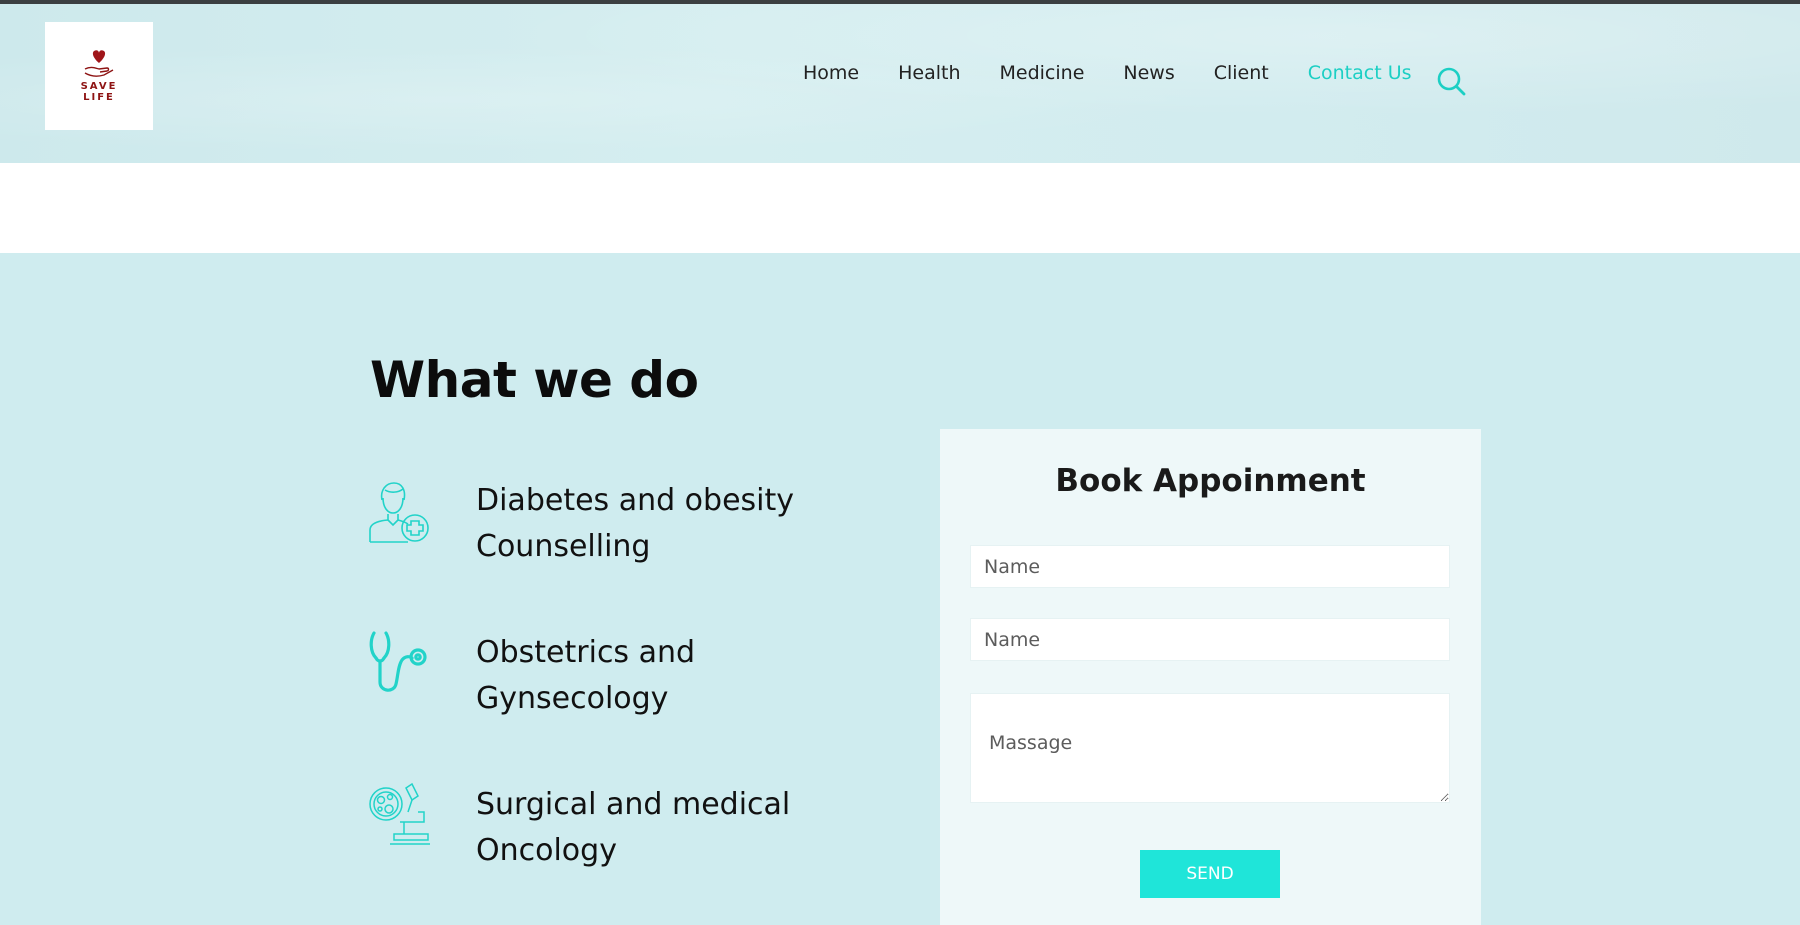  Describe the element at coordinates (635, 523) in the screenshot. I see `service-label: Diabetes and obesity Counselling` at that location.